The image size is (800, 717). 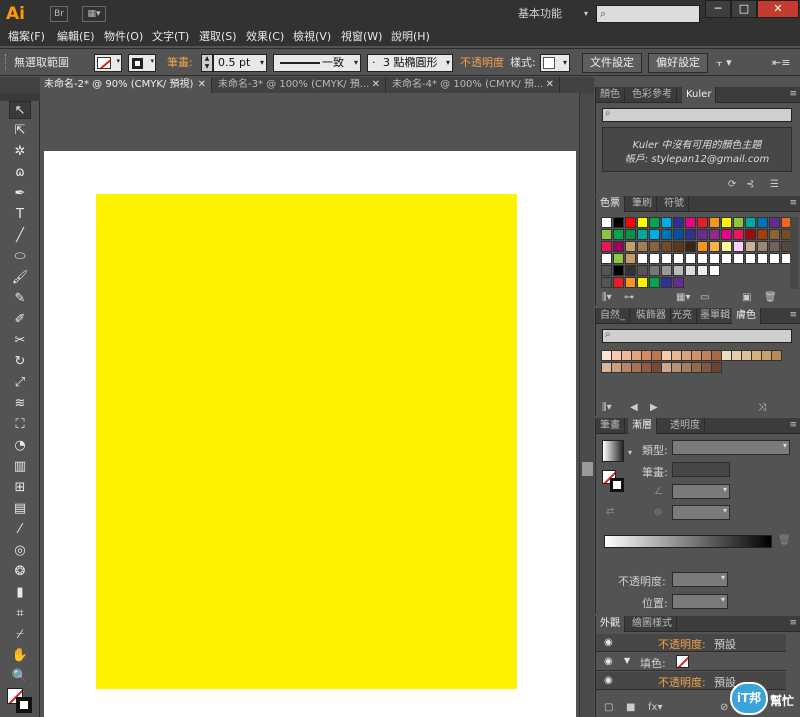 What do you see at coordinates (746, 316) in the screenshot?
I see `tab-skin-tones: 膚色` at bounding box center [746, 316].